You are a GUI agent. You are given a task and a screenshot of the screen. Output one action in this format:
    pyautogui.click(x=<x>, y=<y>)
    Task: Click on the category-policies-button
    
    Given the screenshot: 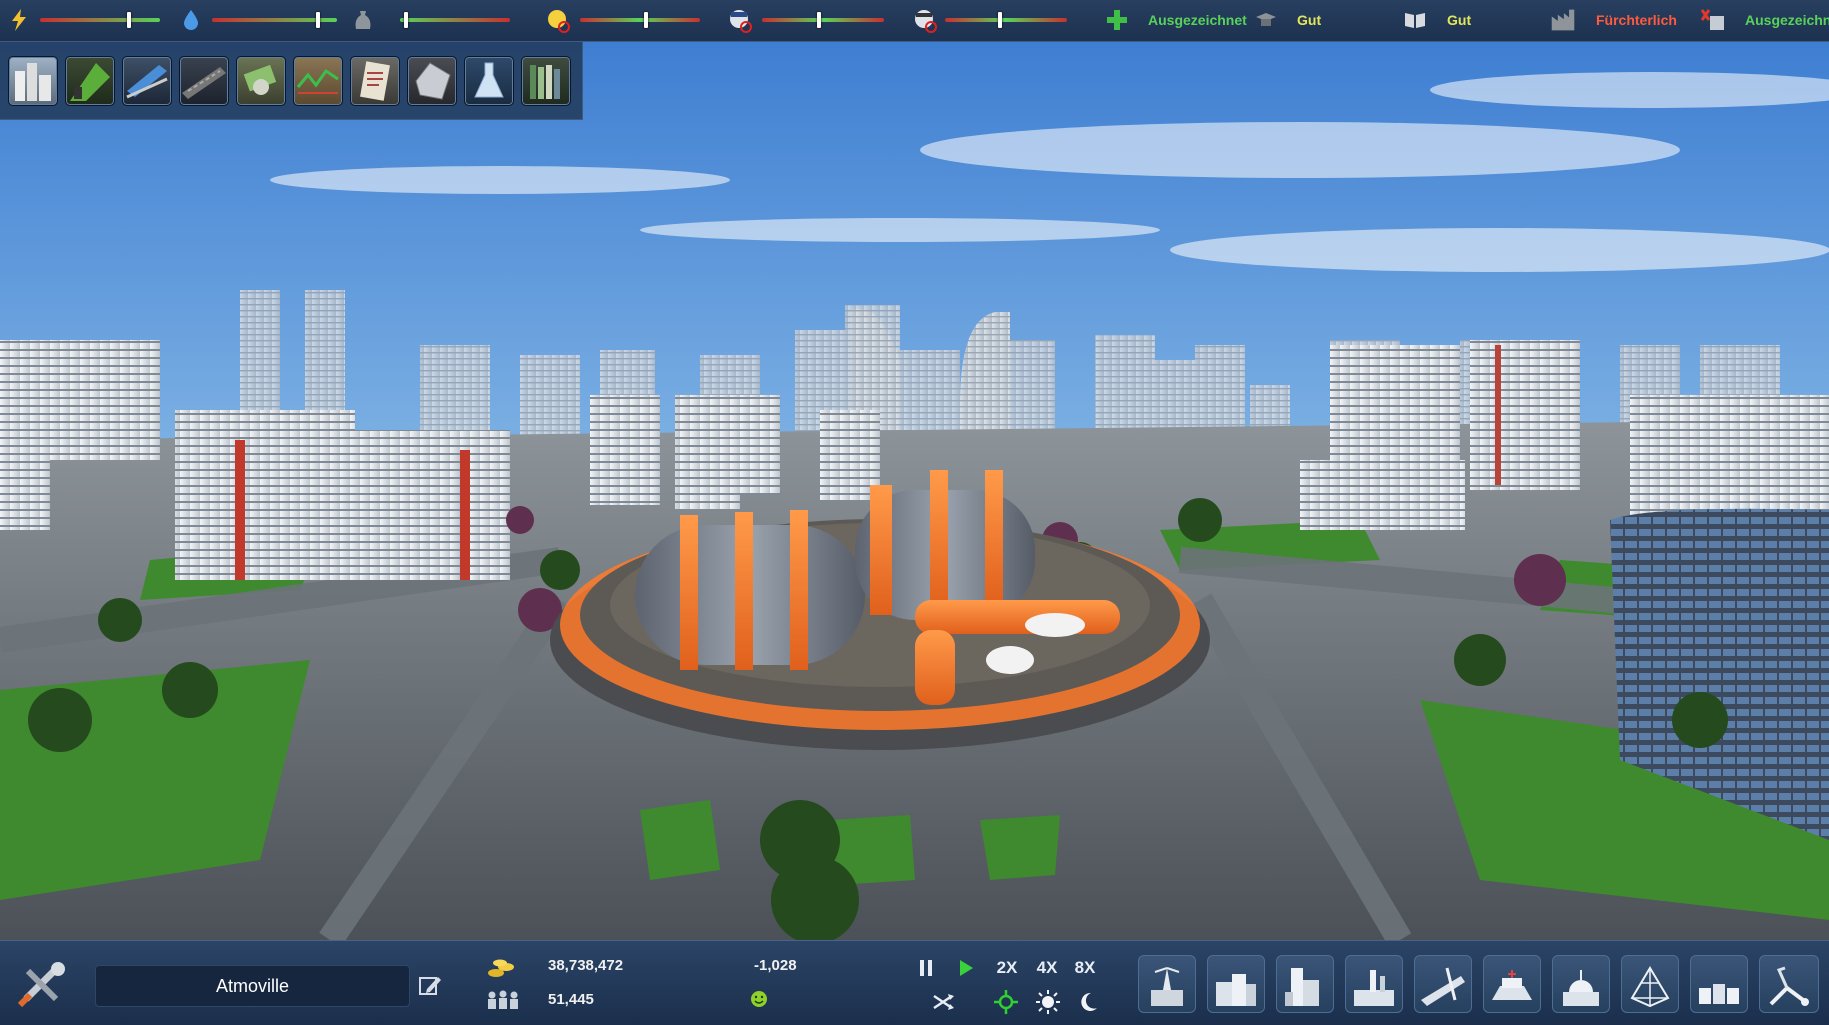 What is the action you would take?
    pyautogui.click(x=375, y=81)
    